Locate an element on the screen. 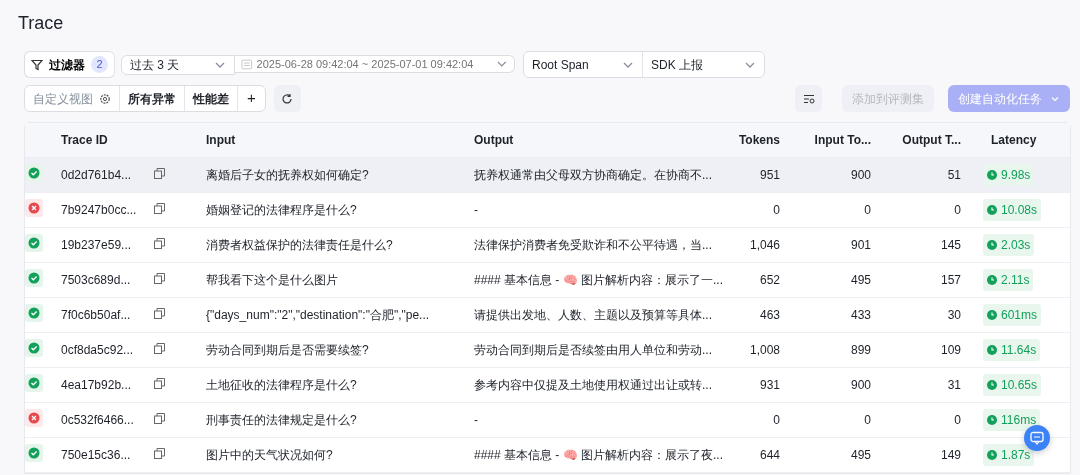 The image size is (1080, 475). token-count: 157 is located at coordinates (950, 280).